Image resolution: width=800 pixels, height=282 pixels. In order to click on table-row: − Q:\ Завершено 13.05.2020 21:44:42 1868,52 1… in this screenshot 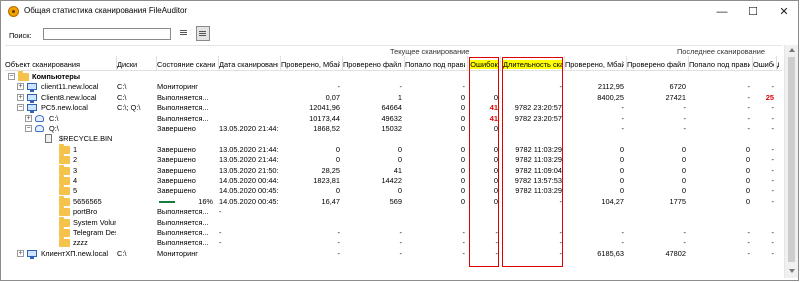, I will do `click(393, 129)`.